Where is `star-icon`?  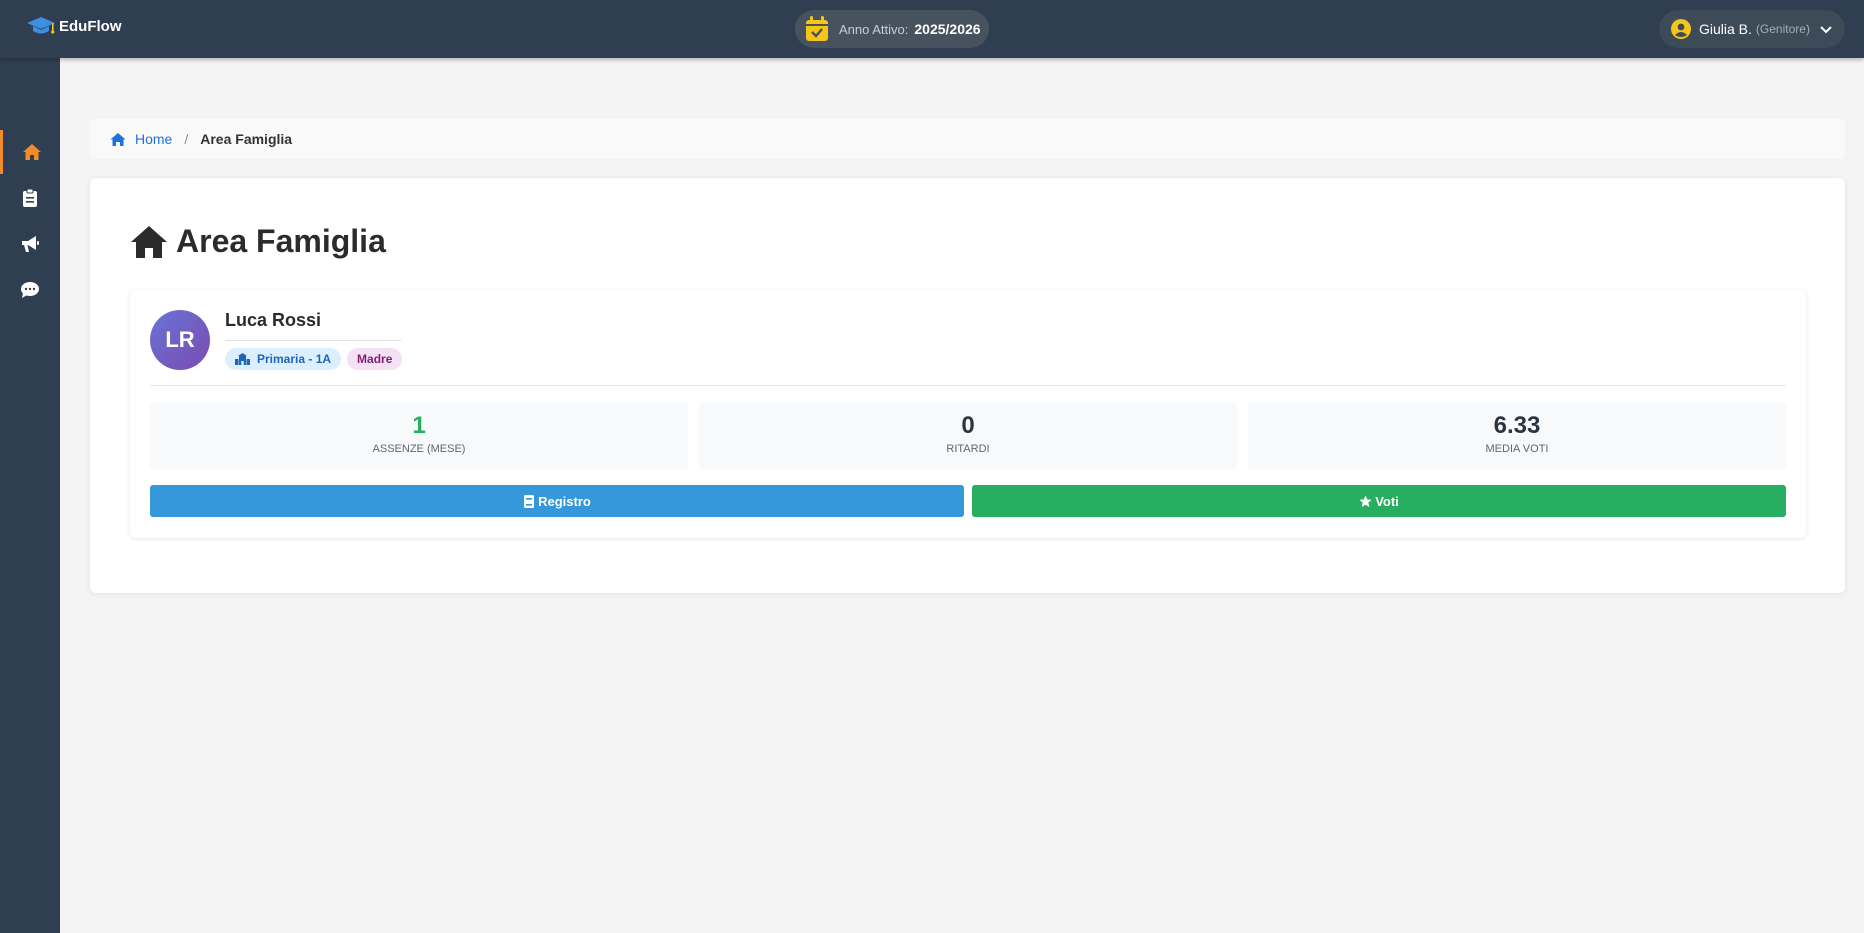
star-icon is located at coordinates (1365, 501).